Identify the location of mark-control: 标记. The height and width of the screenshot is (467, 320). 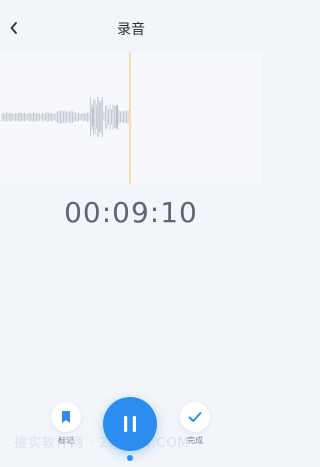
(66, 424).